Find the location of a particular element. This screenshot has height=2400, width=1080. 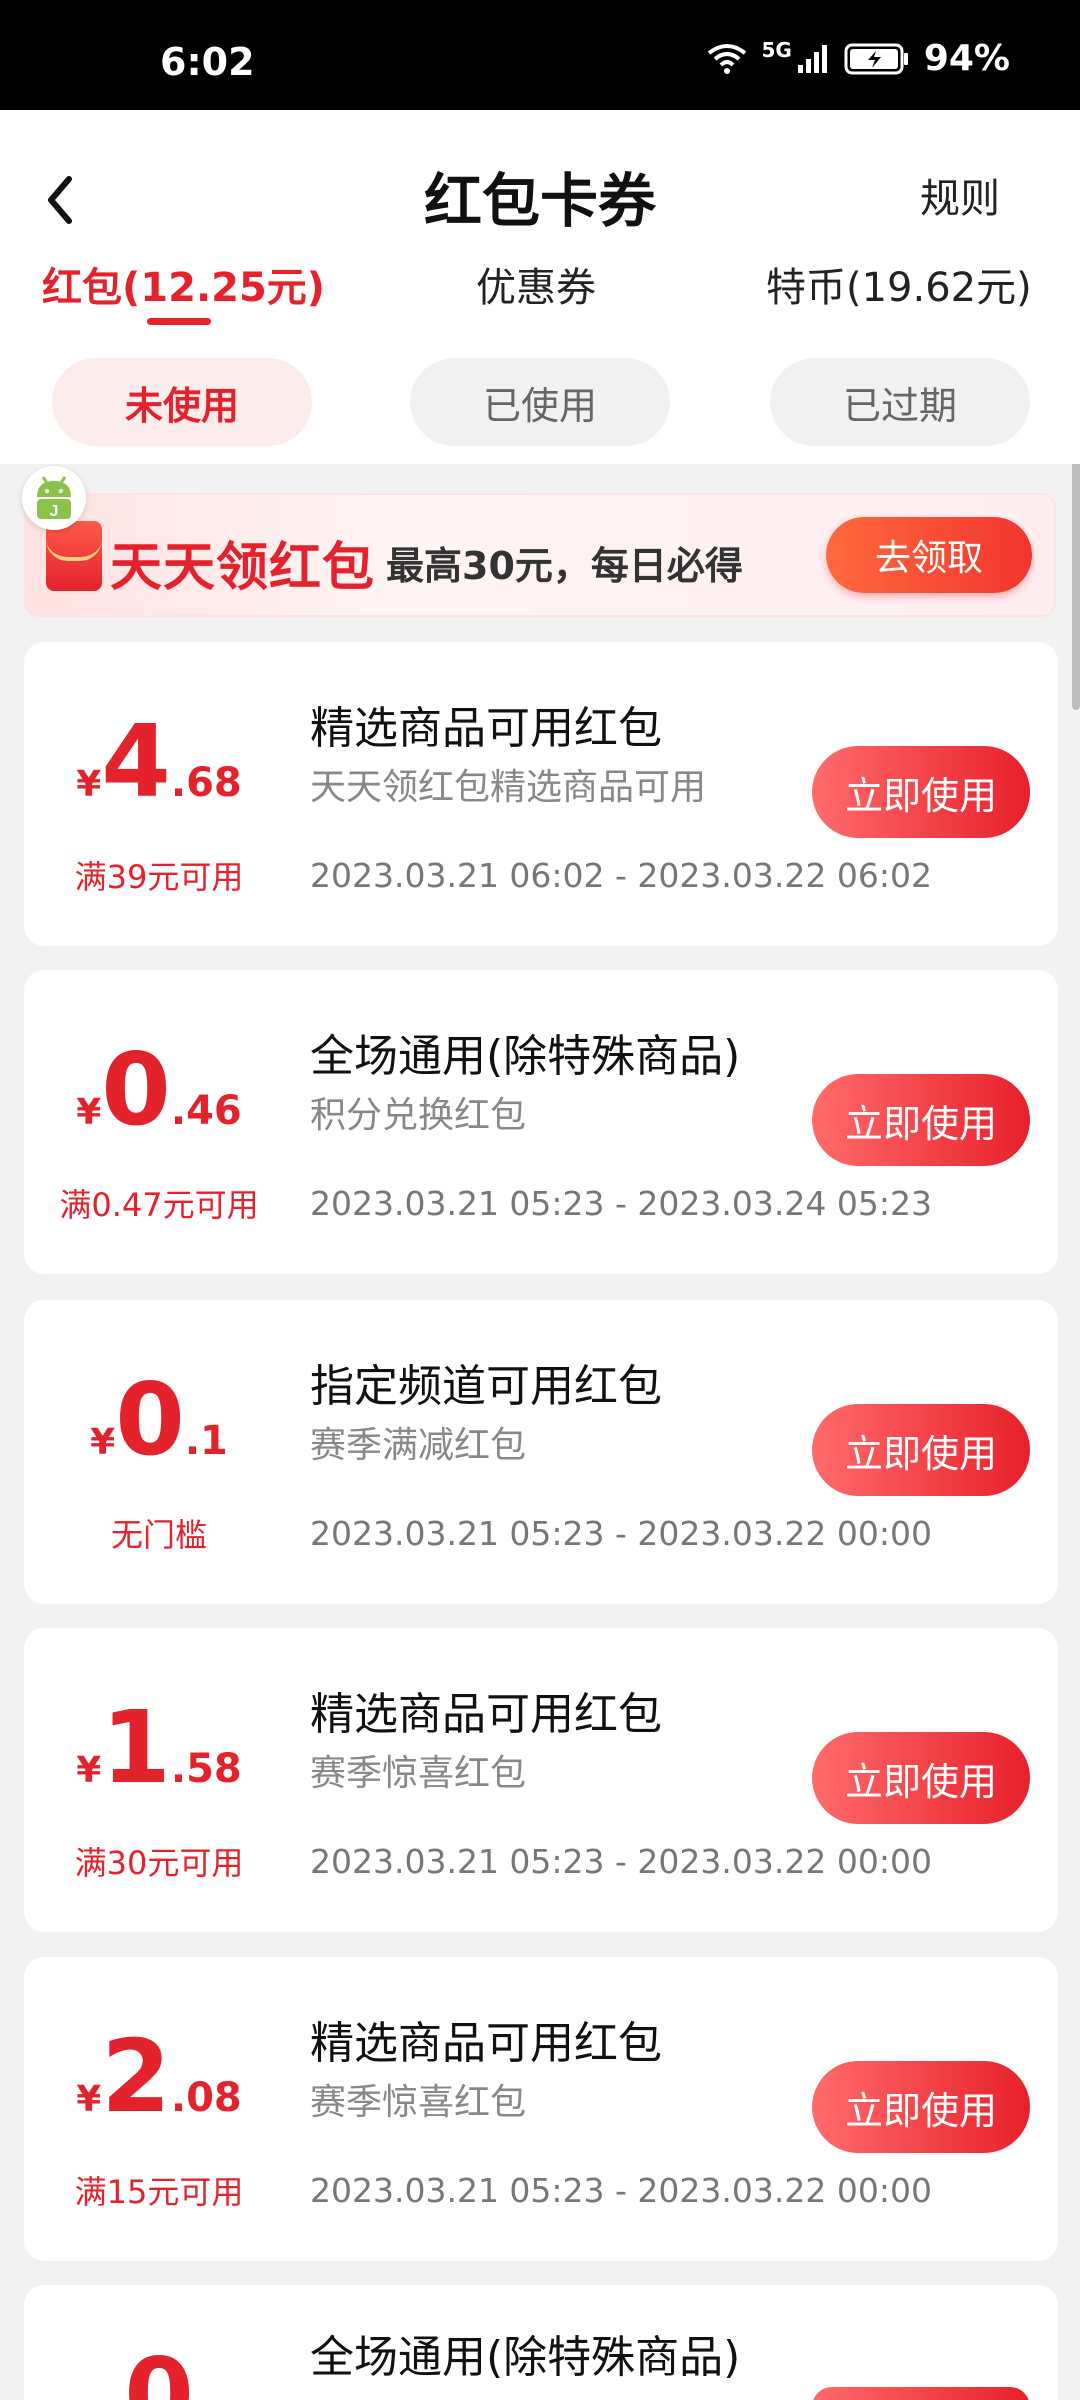

daily-red-packet-banner: 天天领红包 最高30元，每日必得 去领取 is located at coordinates (540, 555).